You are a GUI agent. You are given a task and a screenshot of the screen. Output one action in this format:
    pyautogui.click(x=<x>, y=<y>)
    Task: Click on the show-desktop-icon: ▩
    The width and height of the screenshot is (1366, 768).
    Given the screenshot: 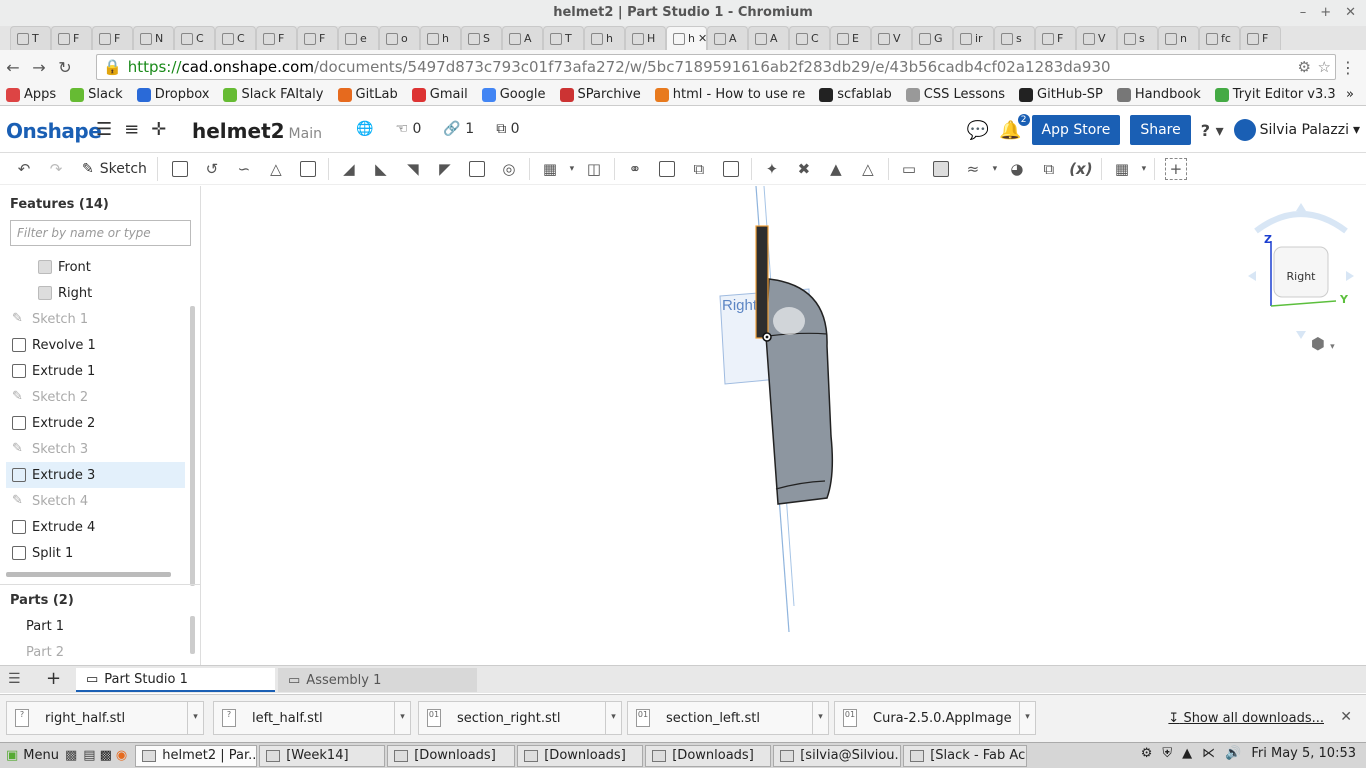 What is the action you would take?
    pyautogui.click(x=71, y=755)
    